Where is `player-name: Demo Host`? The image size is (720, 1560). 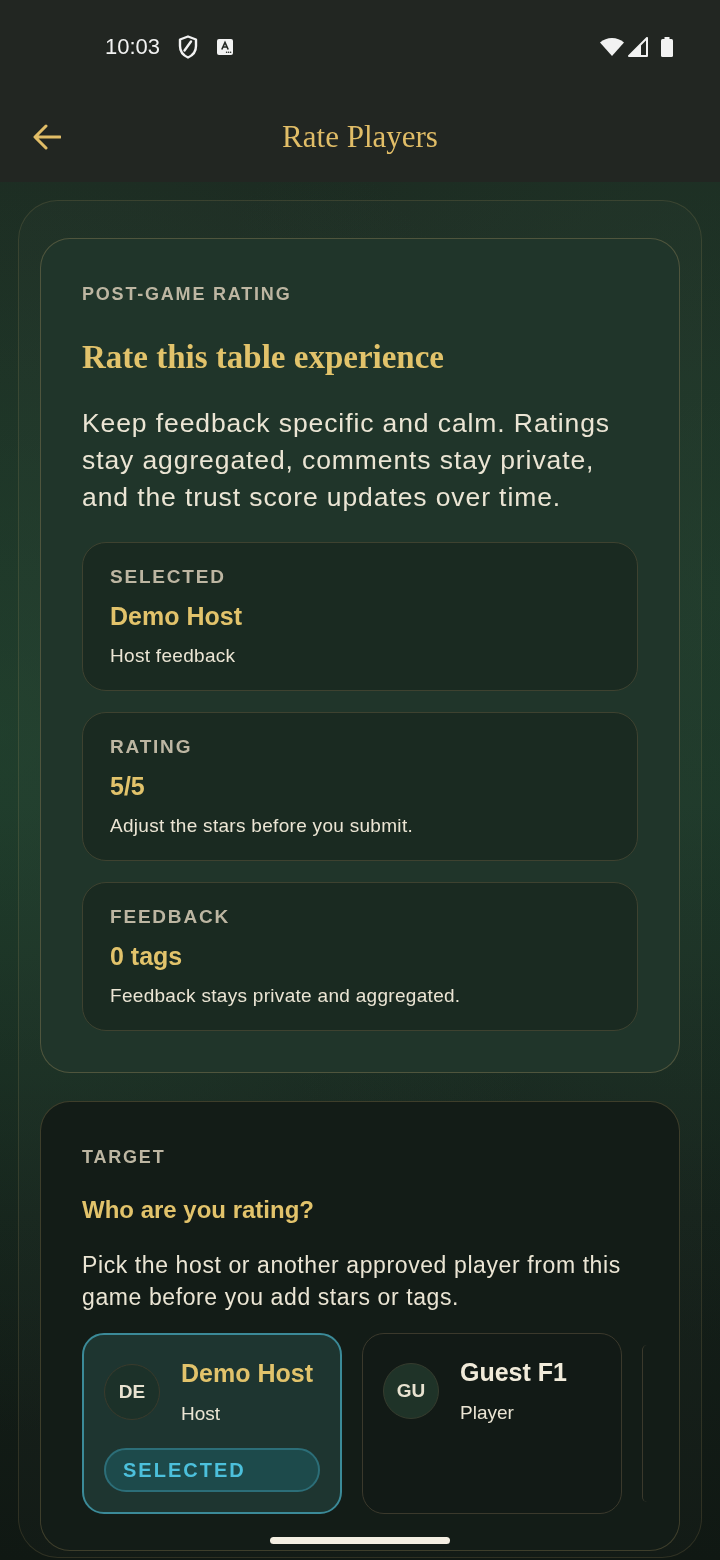
player-name: Demo Host is located at coordinates (247, 1373).